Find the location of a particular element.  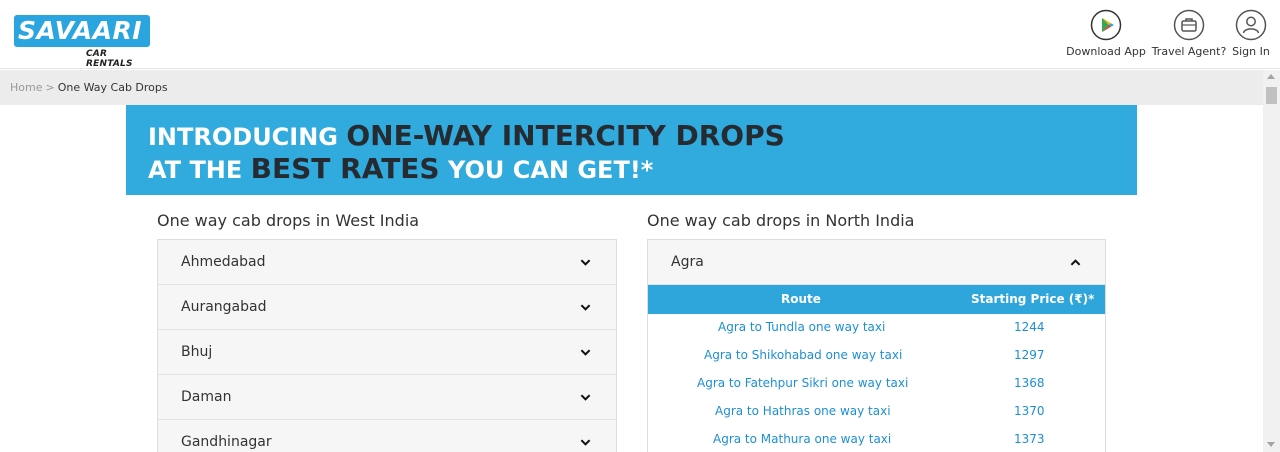

banner-line-2: AT THE BEST RATES YOU CAN GET!* is located at coordinates (400, 168).